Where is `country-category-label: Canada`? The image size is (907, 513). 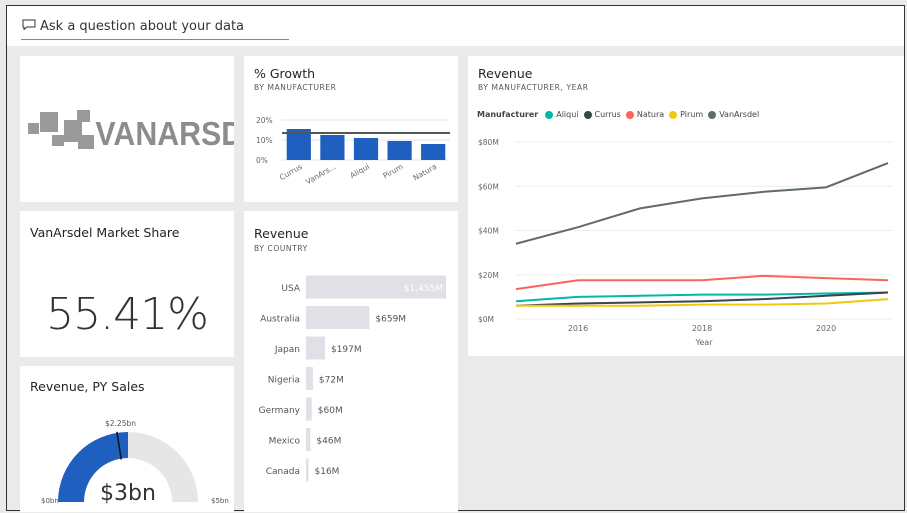
country-category-label: Canada is located at coordinates (283, 472).